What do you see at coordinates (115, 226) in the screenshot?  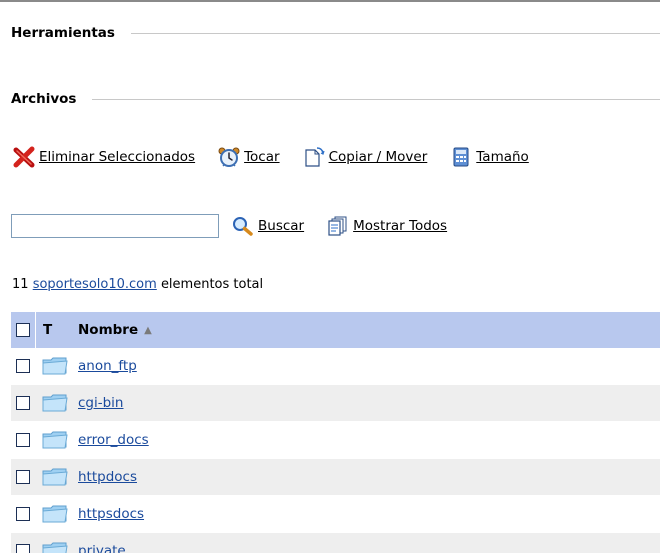 I see `search-input` at bounding box center [115, 226].